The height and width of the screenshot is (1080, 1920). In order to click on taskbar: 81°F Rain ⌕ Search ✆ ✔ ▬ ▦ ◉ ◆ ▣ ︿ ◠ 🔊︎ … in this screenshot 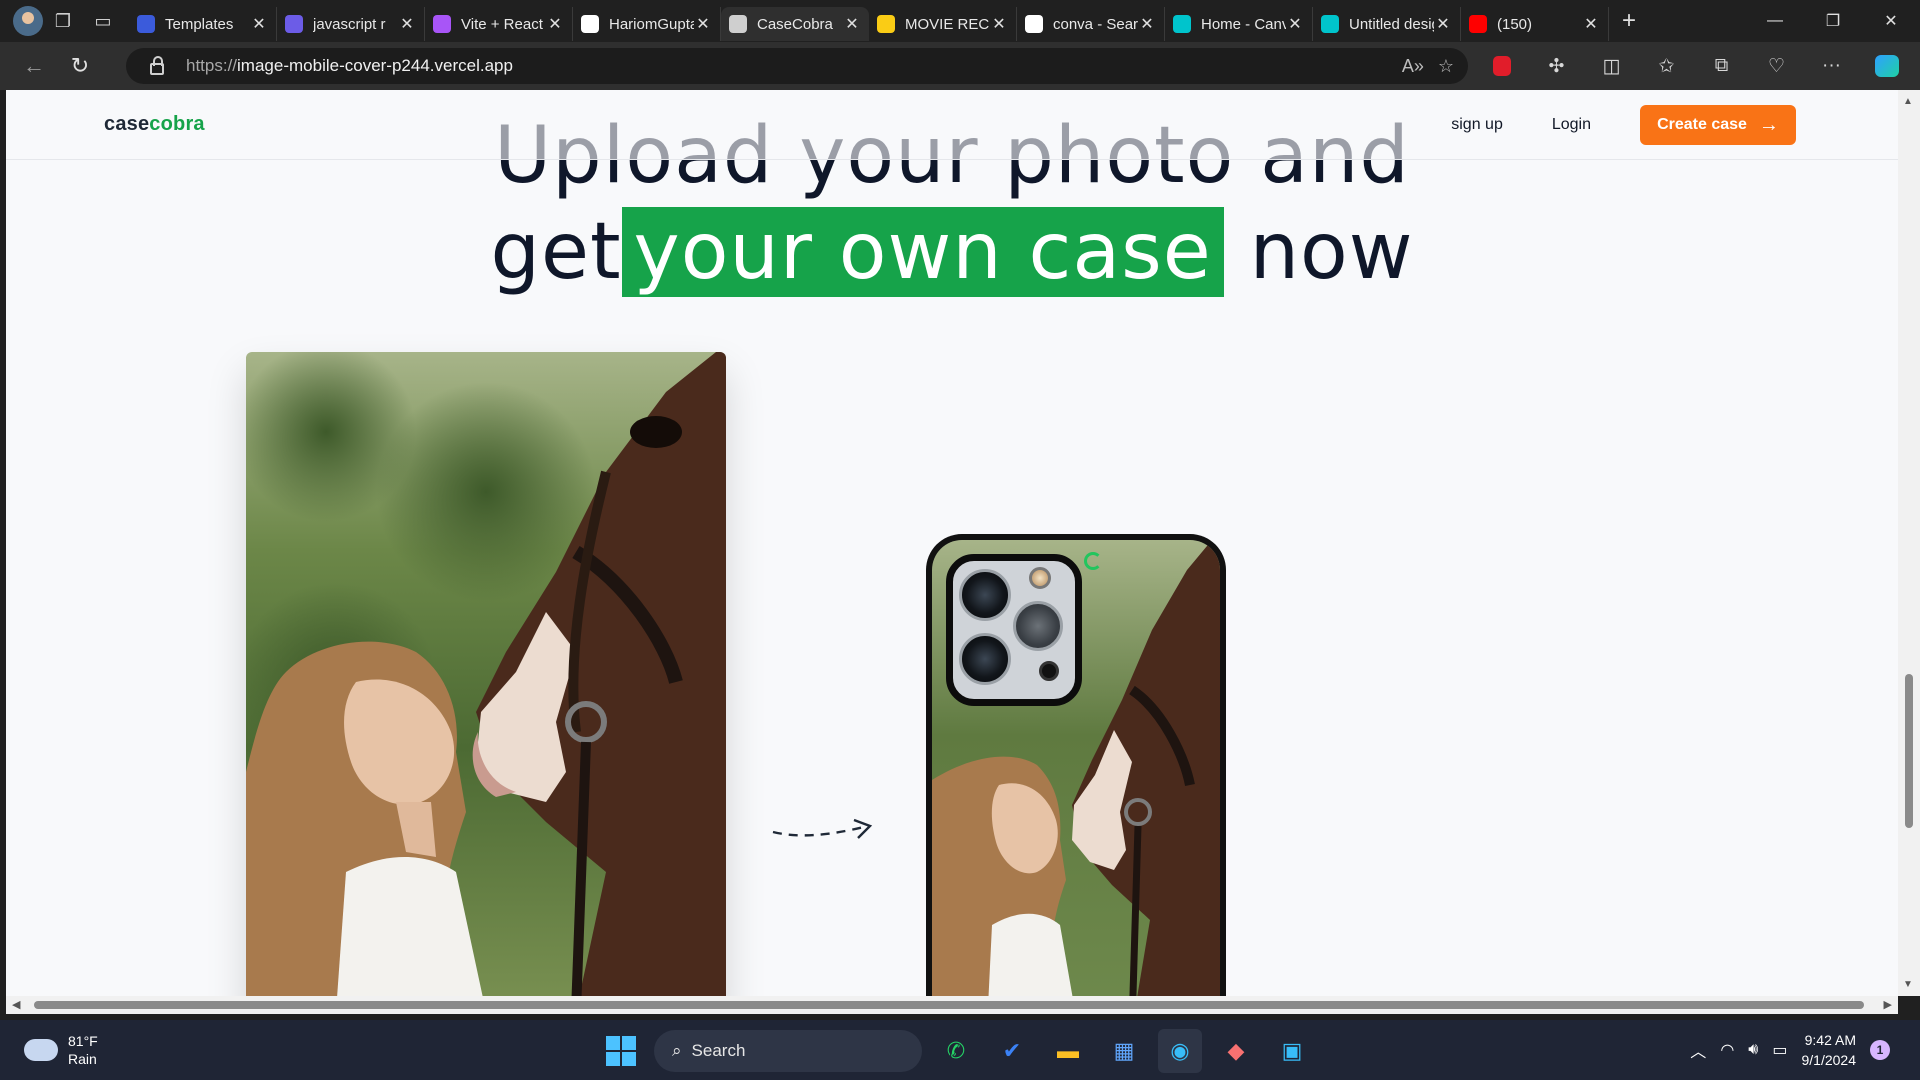, I will do `click(960, 1050)`.